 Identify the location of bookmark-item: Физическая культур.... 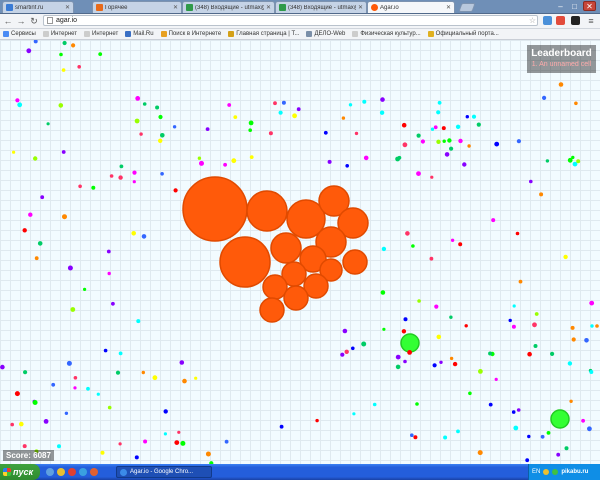
(386, 34).